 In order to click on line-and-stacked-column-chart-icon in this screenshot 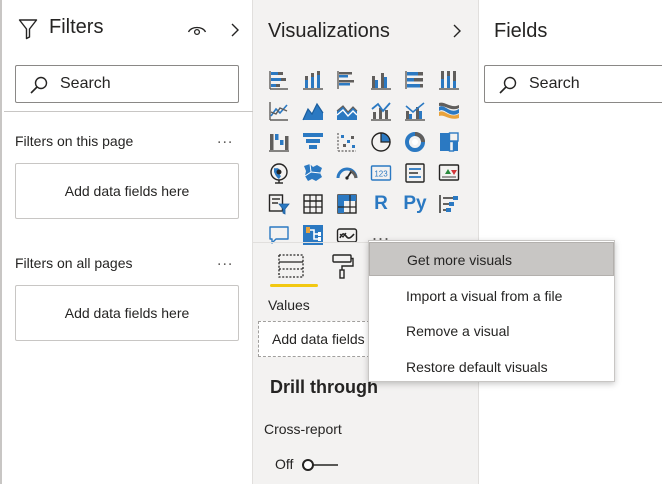, I will do `click(381, 110)`.